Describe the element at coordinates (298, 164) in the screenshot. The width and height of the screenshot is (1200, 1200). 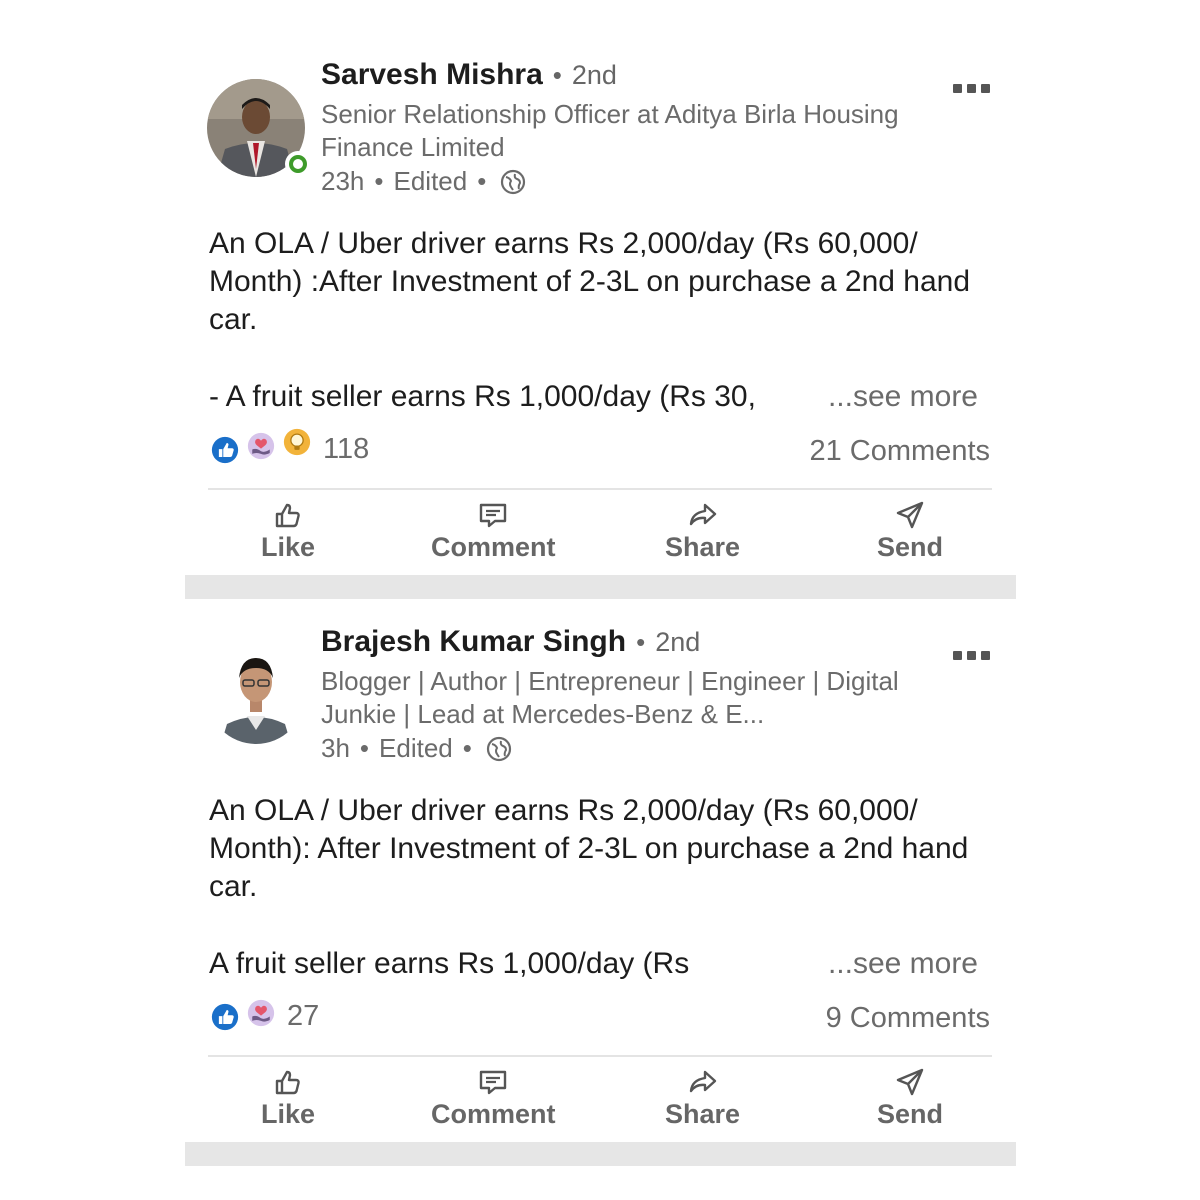
I see `online-status-icon` at that location.